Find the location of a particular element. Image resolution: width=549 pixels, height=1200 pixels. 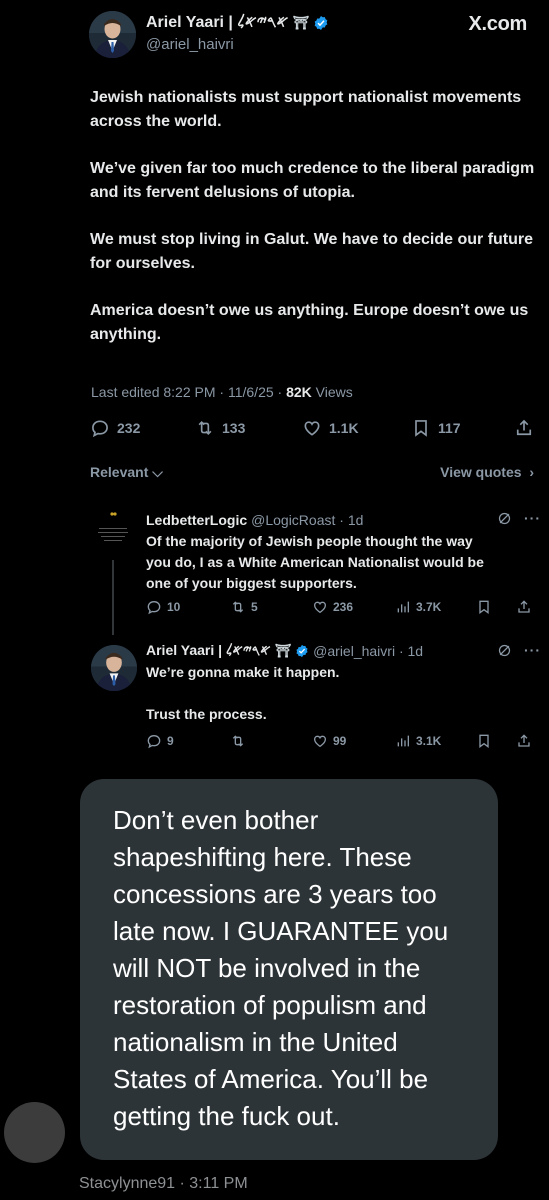

reply-sort-dropdown: Relevant ⌵ is located at coordinates (126, 472).